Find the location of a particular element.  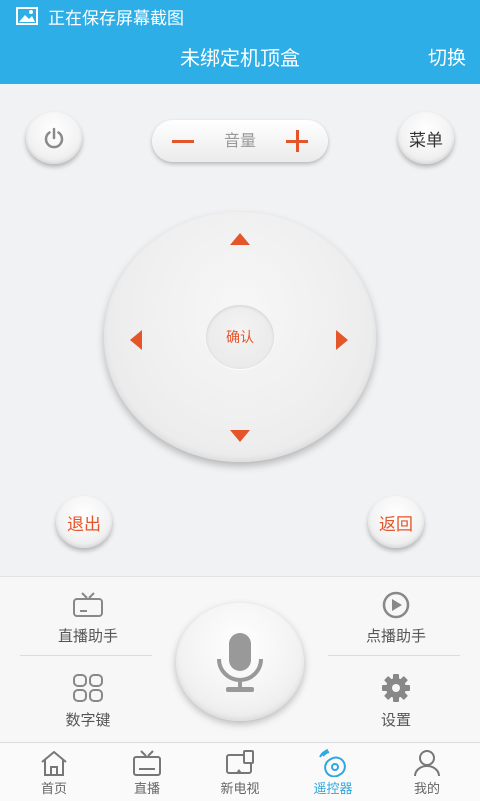

exit-button: 退出 is located at coordinates (84, 522).